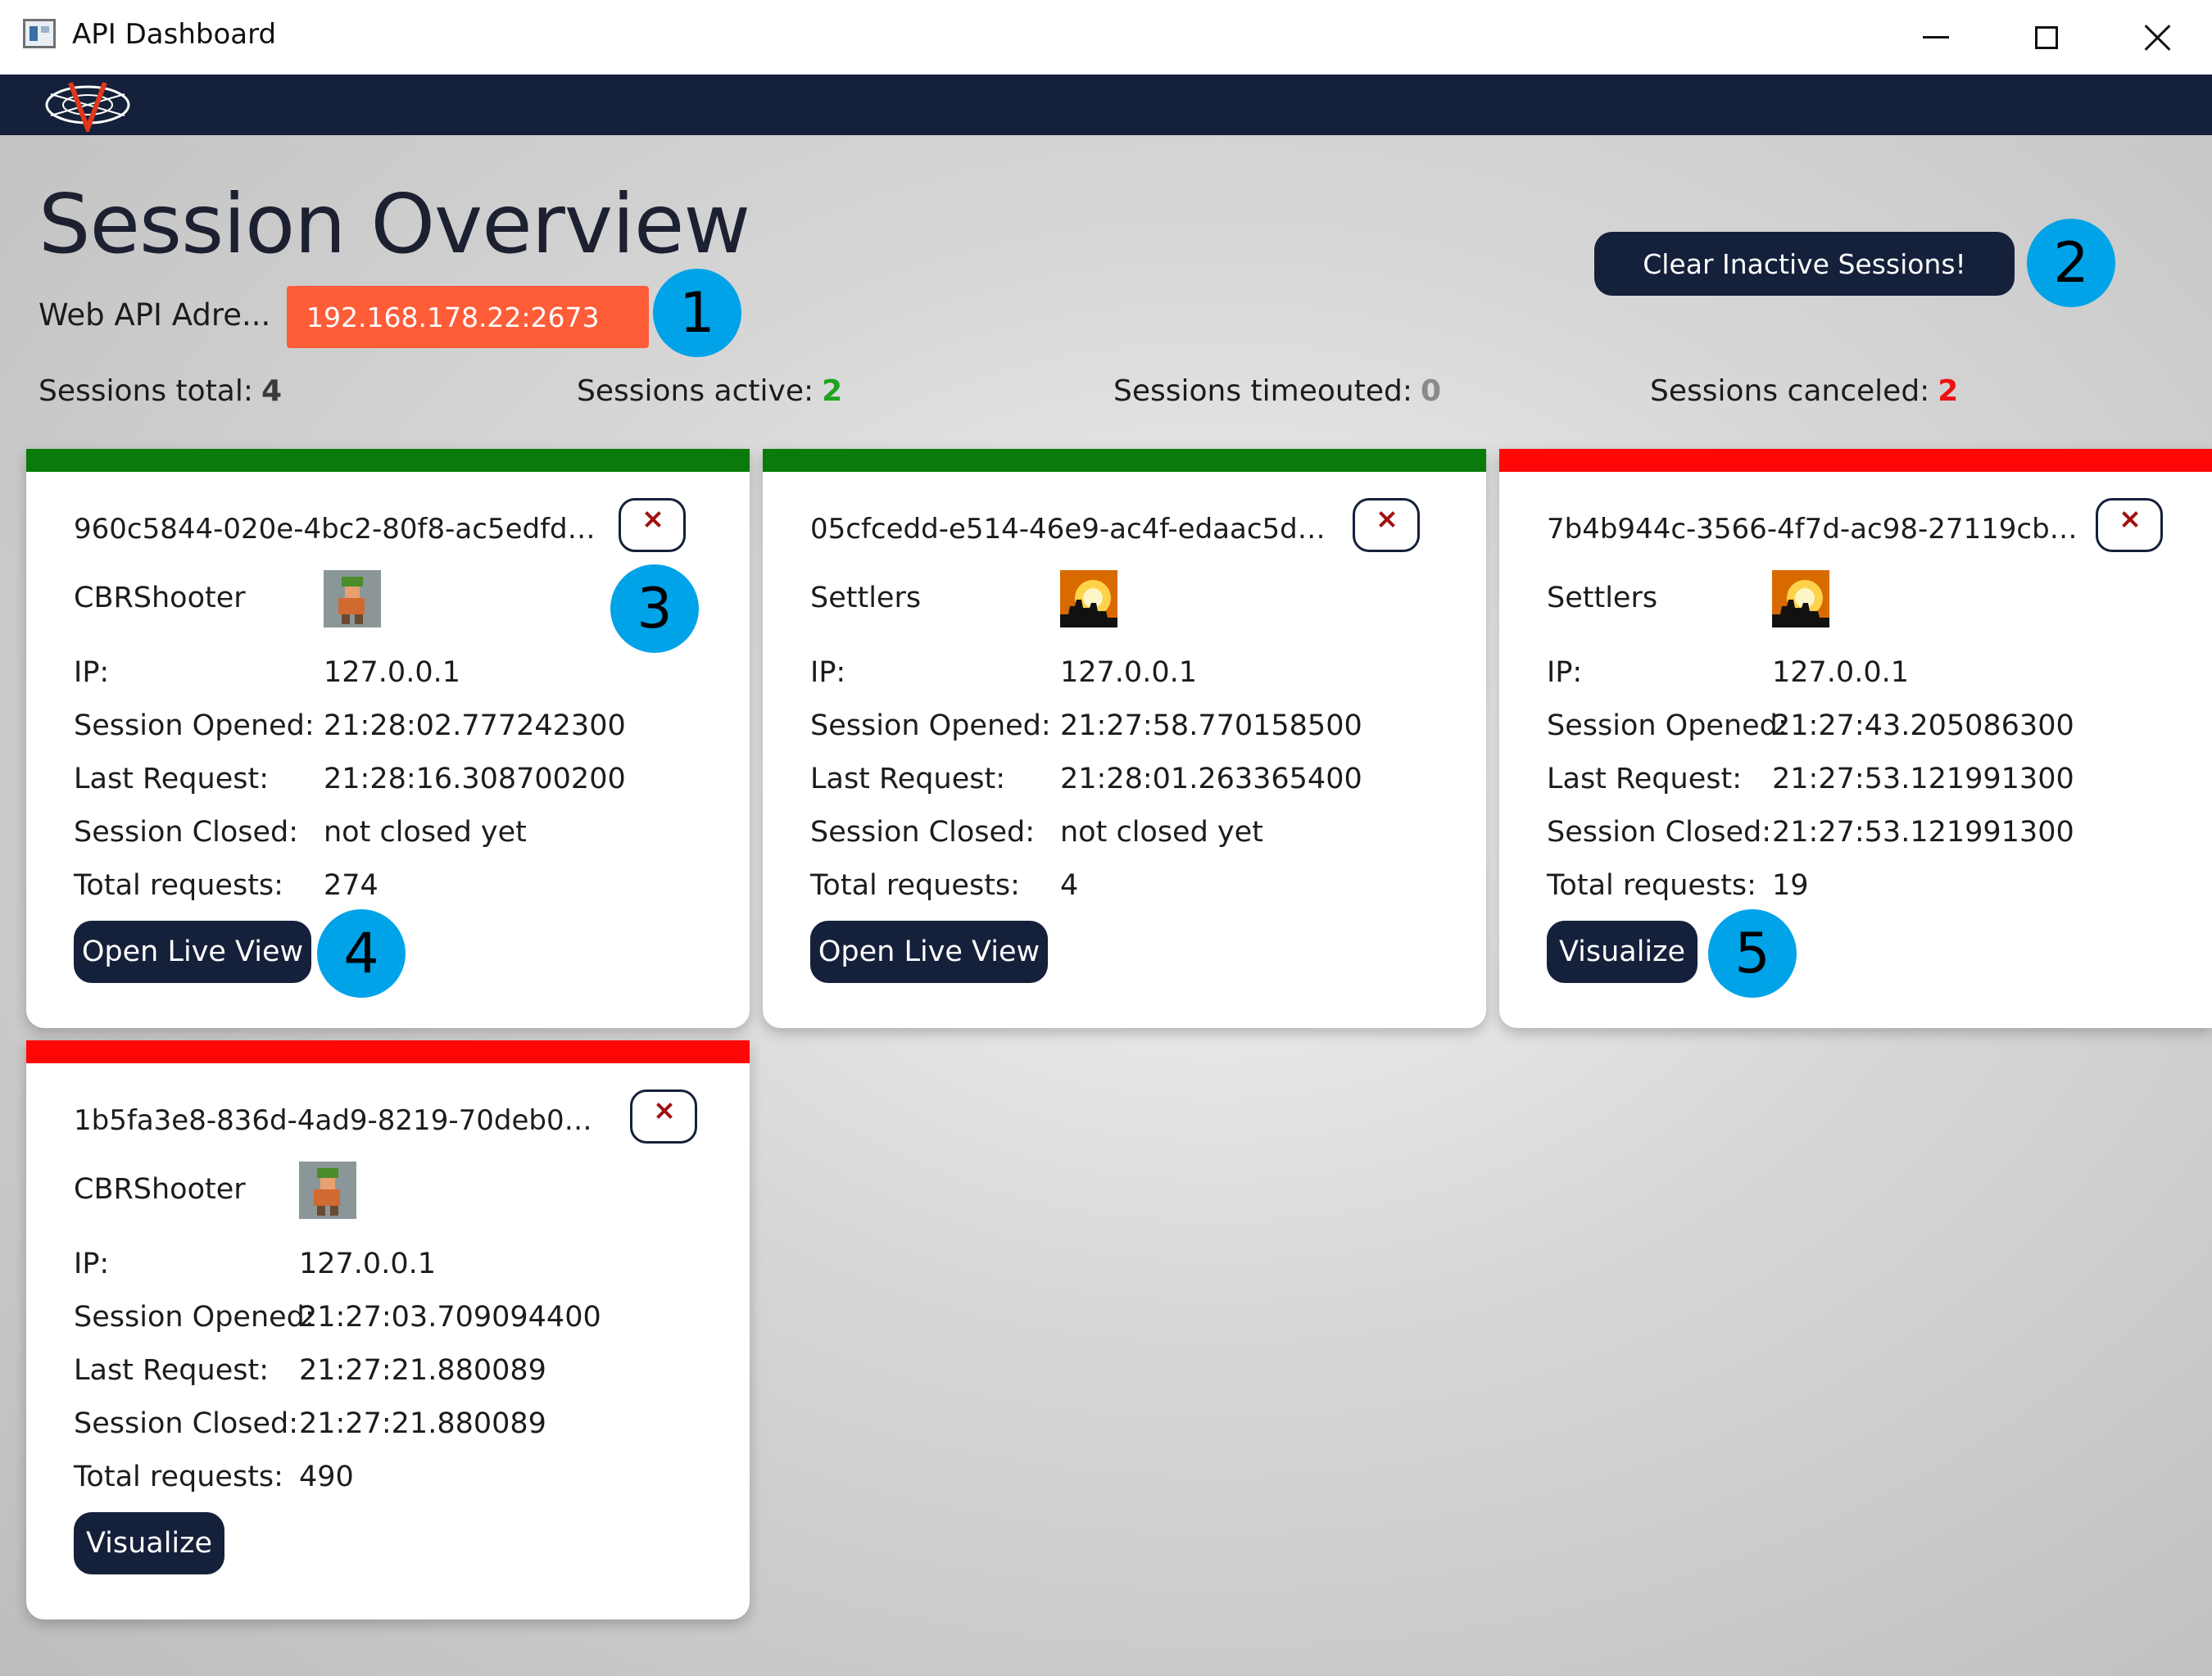 This screenshot has height=1676, width=2212. What do you see at coordinates (88, 105) in the screenshot?
I see `app-logo-icon` at bounding box center [88, 105].